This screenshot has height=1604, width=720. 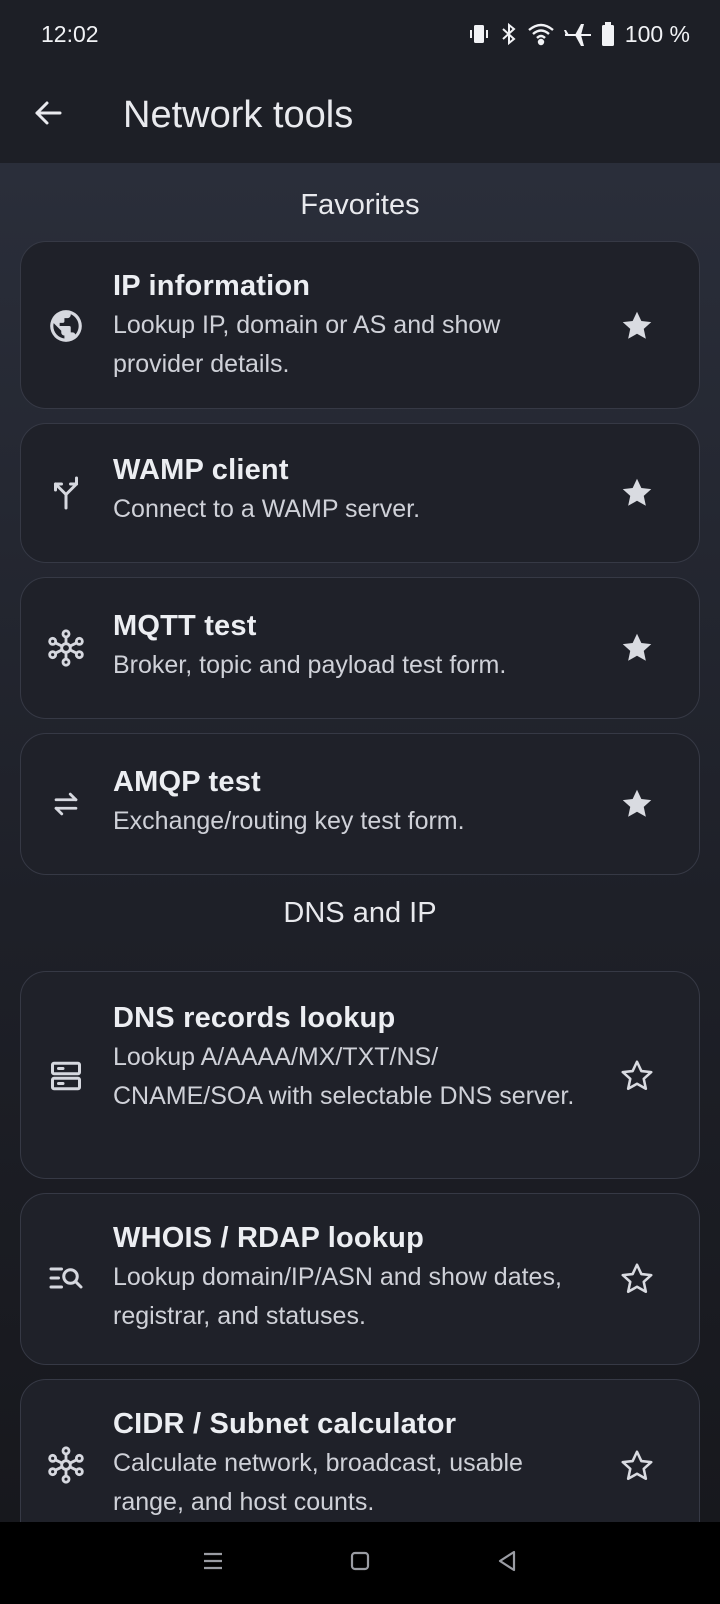 What do you see at coordinates (201, 470) in the screenshot?
I see `card-title: WAMP client` at bounding box center [201, 470].